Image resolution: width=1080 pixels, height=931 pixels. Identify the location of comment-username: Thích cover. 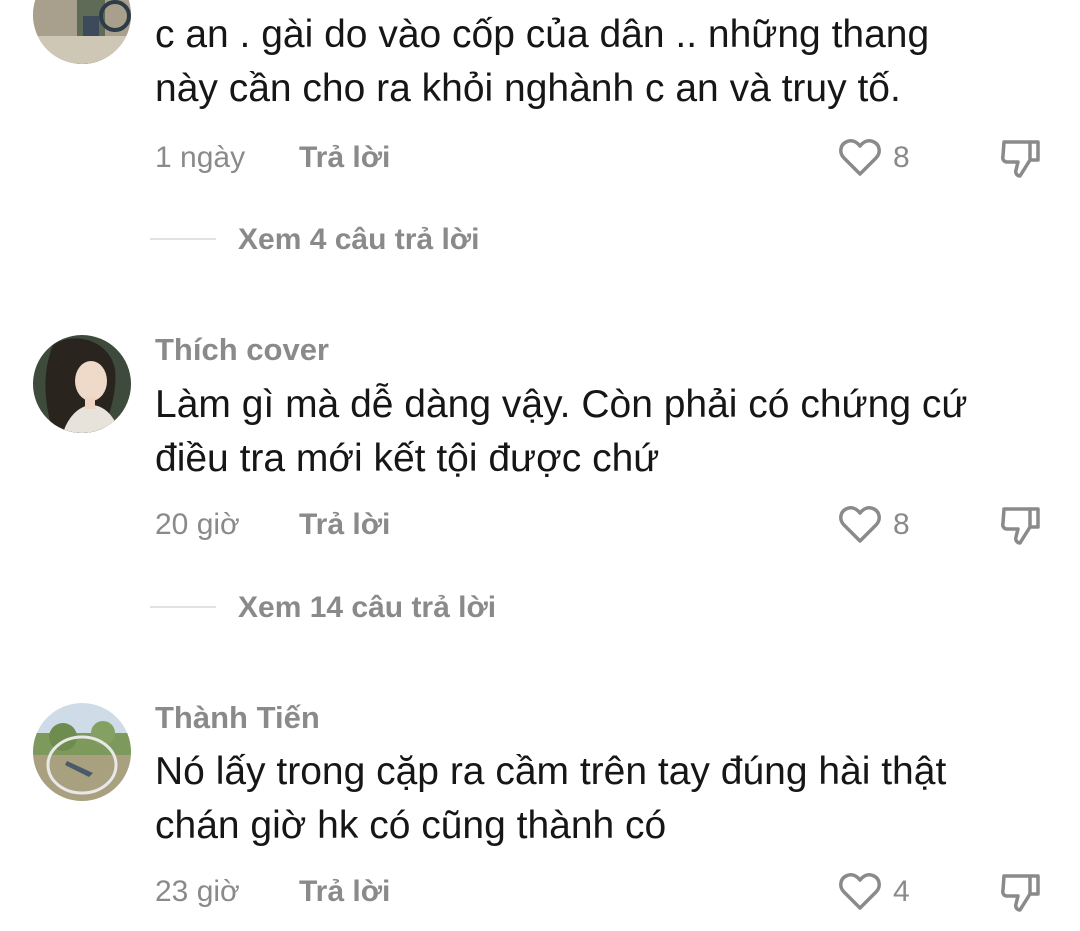
(242, 350).